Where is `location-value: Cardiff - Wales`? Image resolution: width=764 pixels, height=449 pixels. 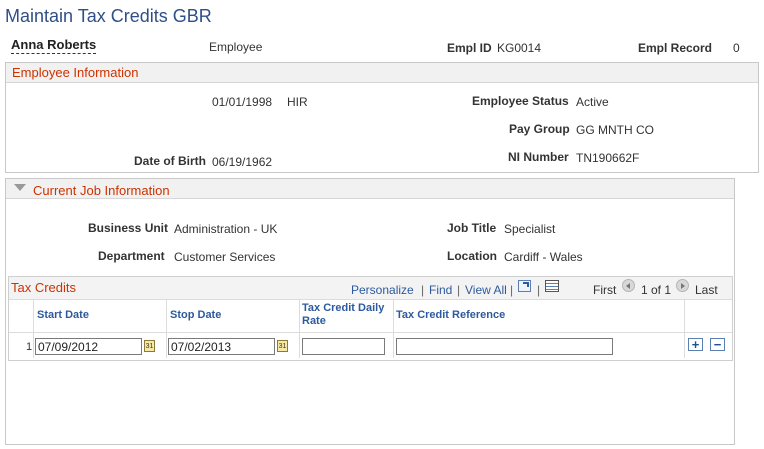
location-value: Cardiff - Wales is located at coordinates (543, 257).